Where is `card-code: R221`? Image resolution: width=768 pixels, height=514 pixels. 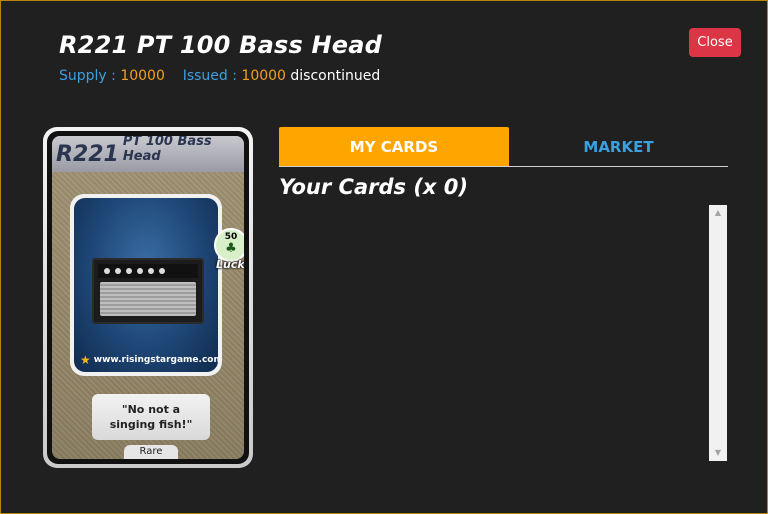 card-code: R221 is located at coordinates (87, 154).